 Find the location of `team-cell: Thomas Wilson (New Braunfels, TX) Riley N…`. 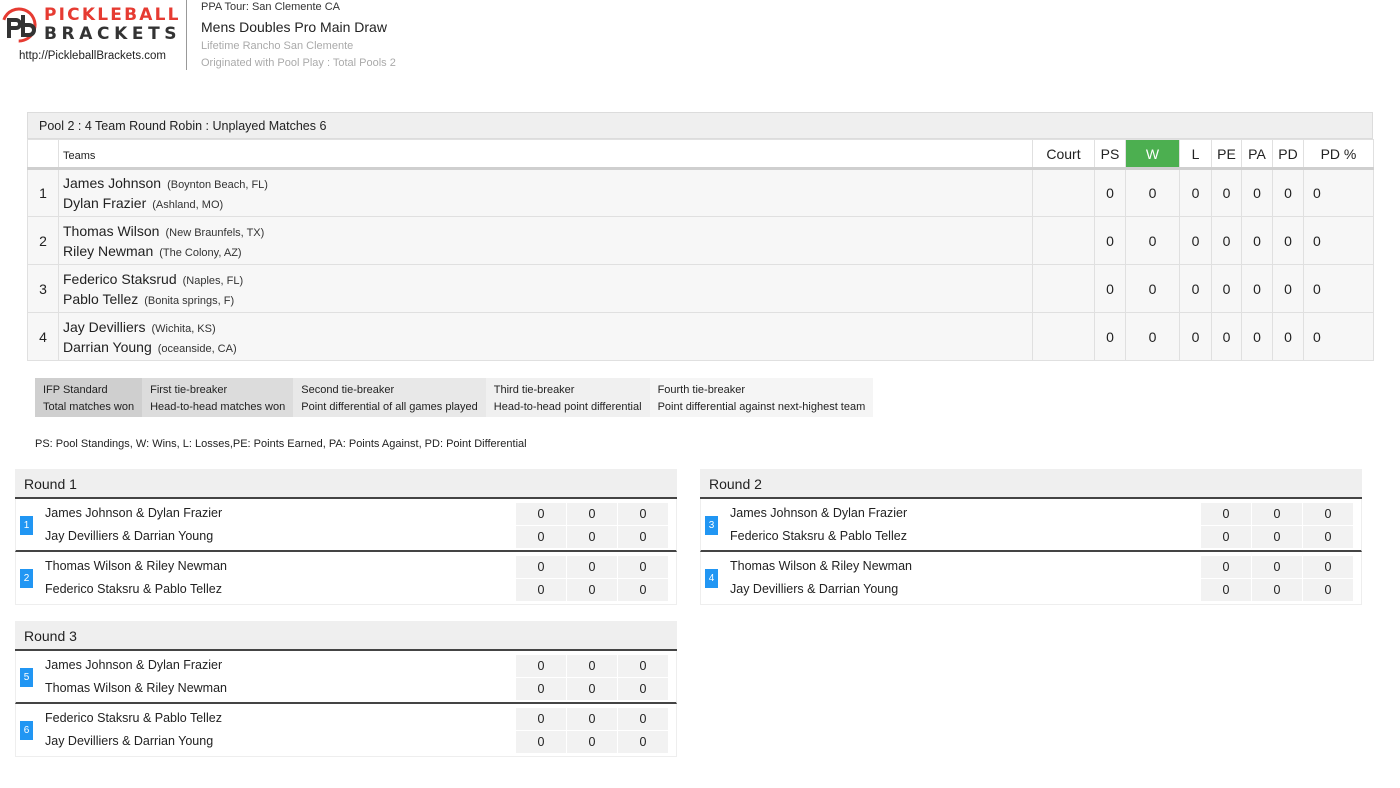

team-cell: Thomas Wilson (New Braunfels, TX) Riley N… is located at coordinates (545, 240).